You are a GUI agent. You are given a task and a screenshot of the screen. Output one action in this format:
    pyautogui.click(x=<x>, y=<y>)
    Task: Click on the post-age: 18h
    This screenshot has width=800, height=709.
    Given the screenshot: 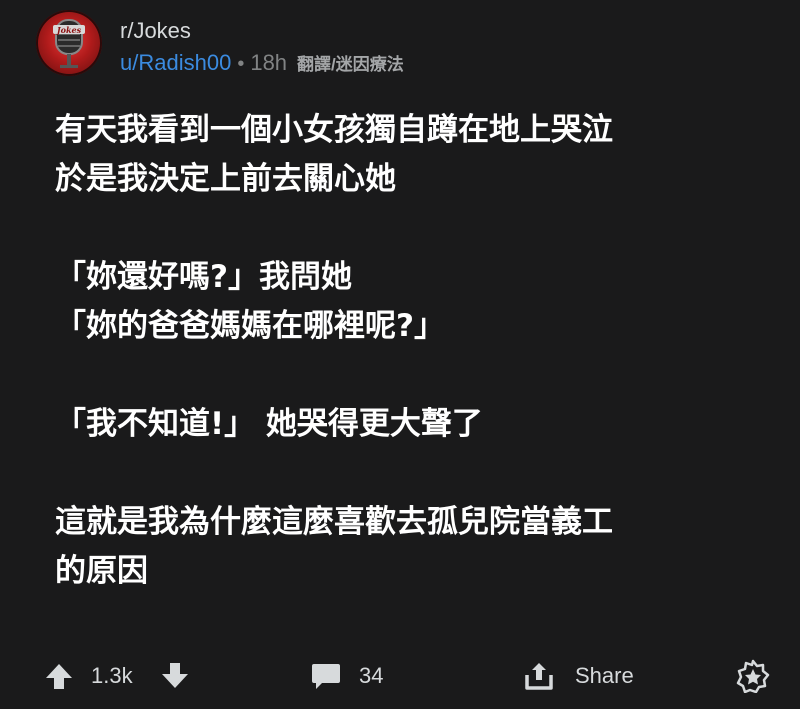 What is the action you would take?
    pyautogui.click(x=269, y=62)
    